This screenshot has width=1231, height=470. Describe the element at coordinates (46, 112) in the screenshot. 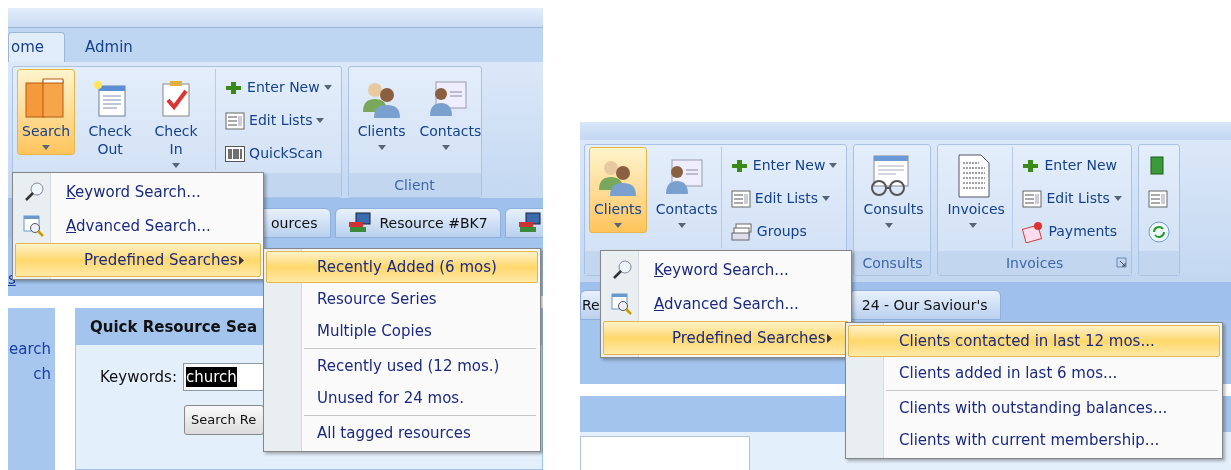

I see `ribbon-button: Search` at that location.